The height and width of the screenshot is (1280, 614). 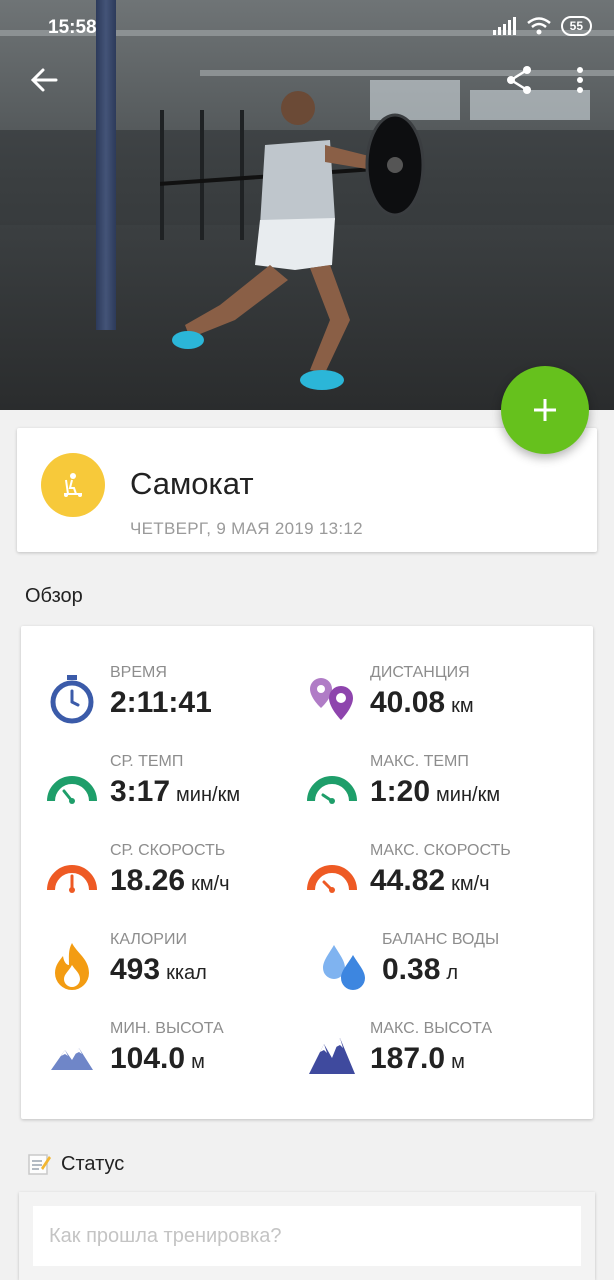 I want to click on add-button, so click(x=545, y=410).